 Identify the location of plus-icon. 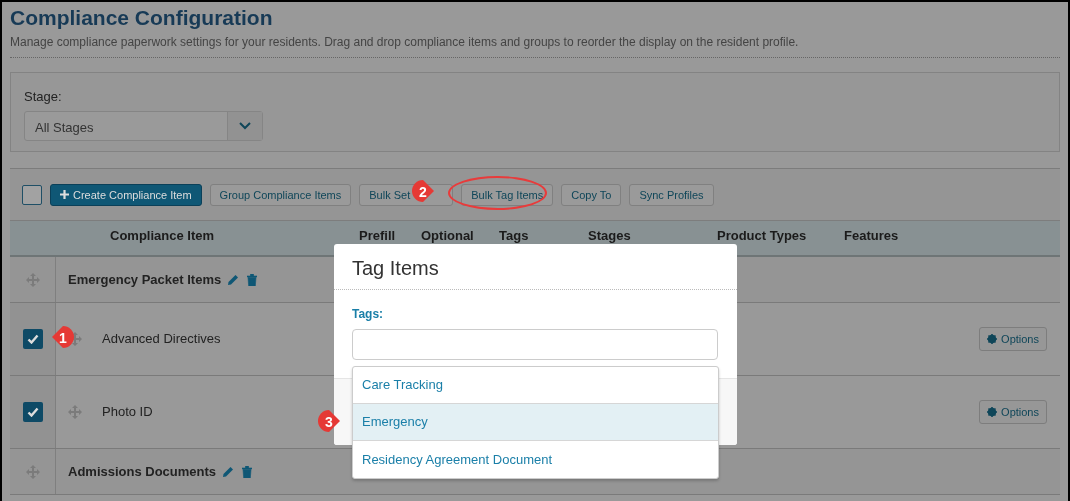
(64, 194).